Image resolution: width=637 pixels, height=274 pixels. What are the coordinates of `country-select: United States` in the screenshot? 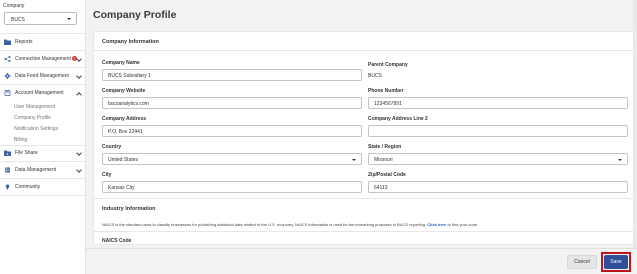 It's located at (232, 159).